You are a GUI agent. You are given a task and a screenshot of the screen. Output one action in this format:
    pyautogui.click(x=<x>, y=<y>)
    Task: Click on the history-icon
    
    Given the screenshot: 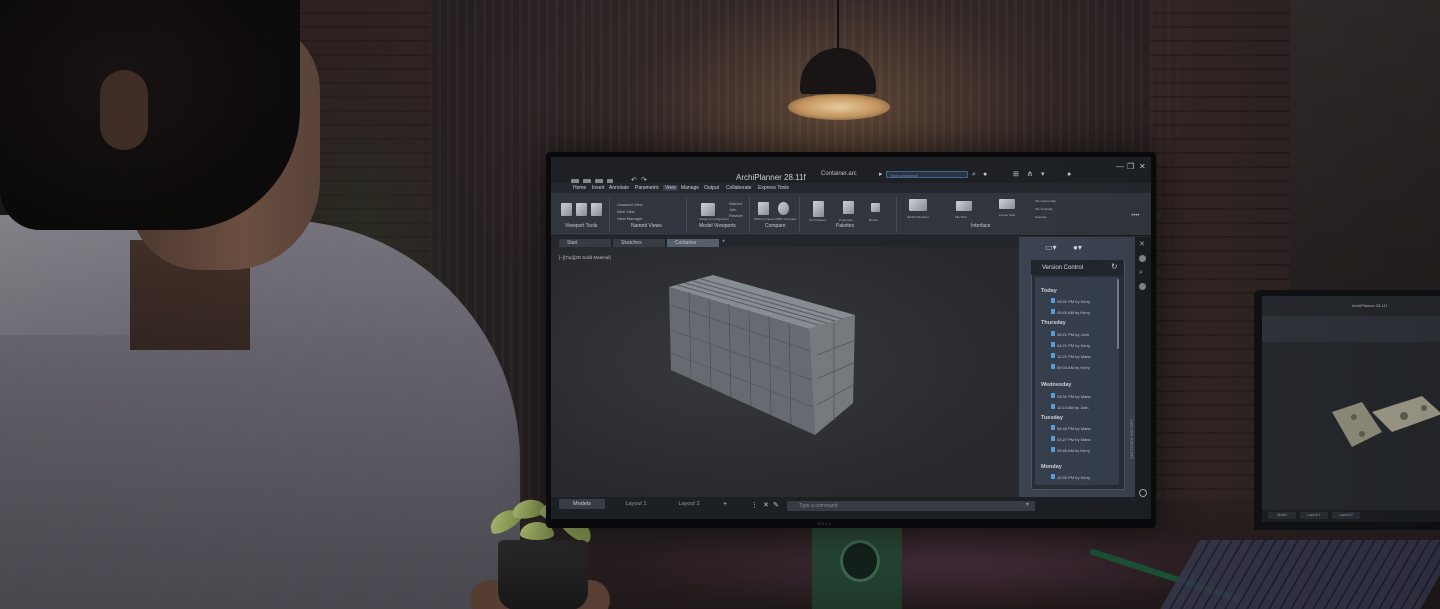 What is the action you would take?
    pyautogui.click(x=1143, y=493)
    